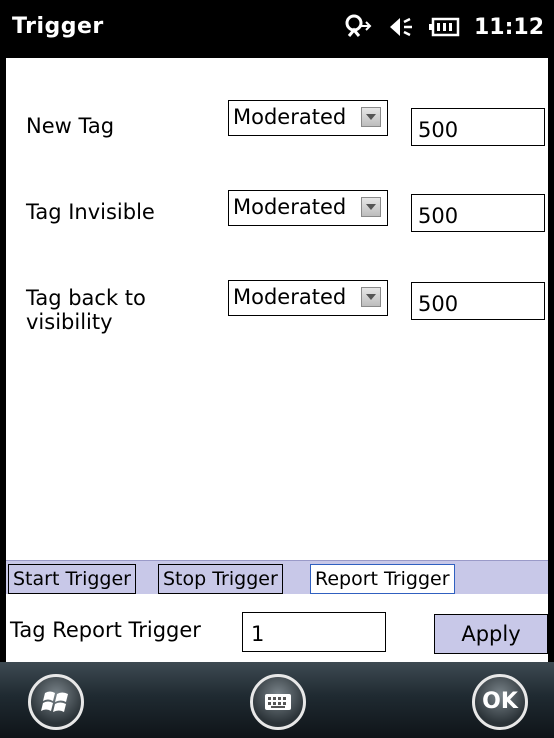 This screenshot has height=738, width=554. I want to click on softkey-bar: OK, so click(277, 700).